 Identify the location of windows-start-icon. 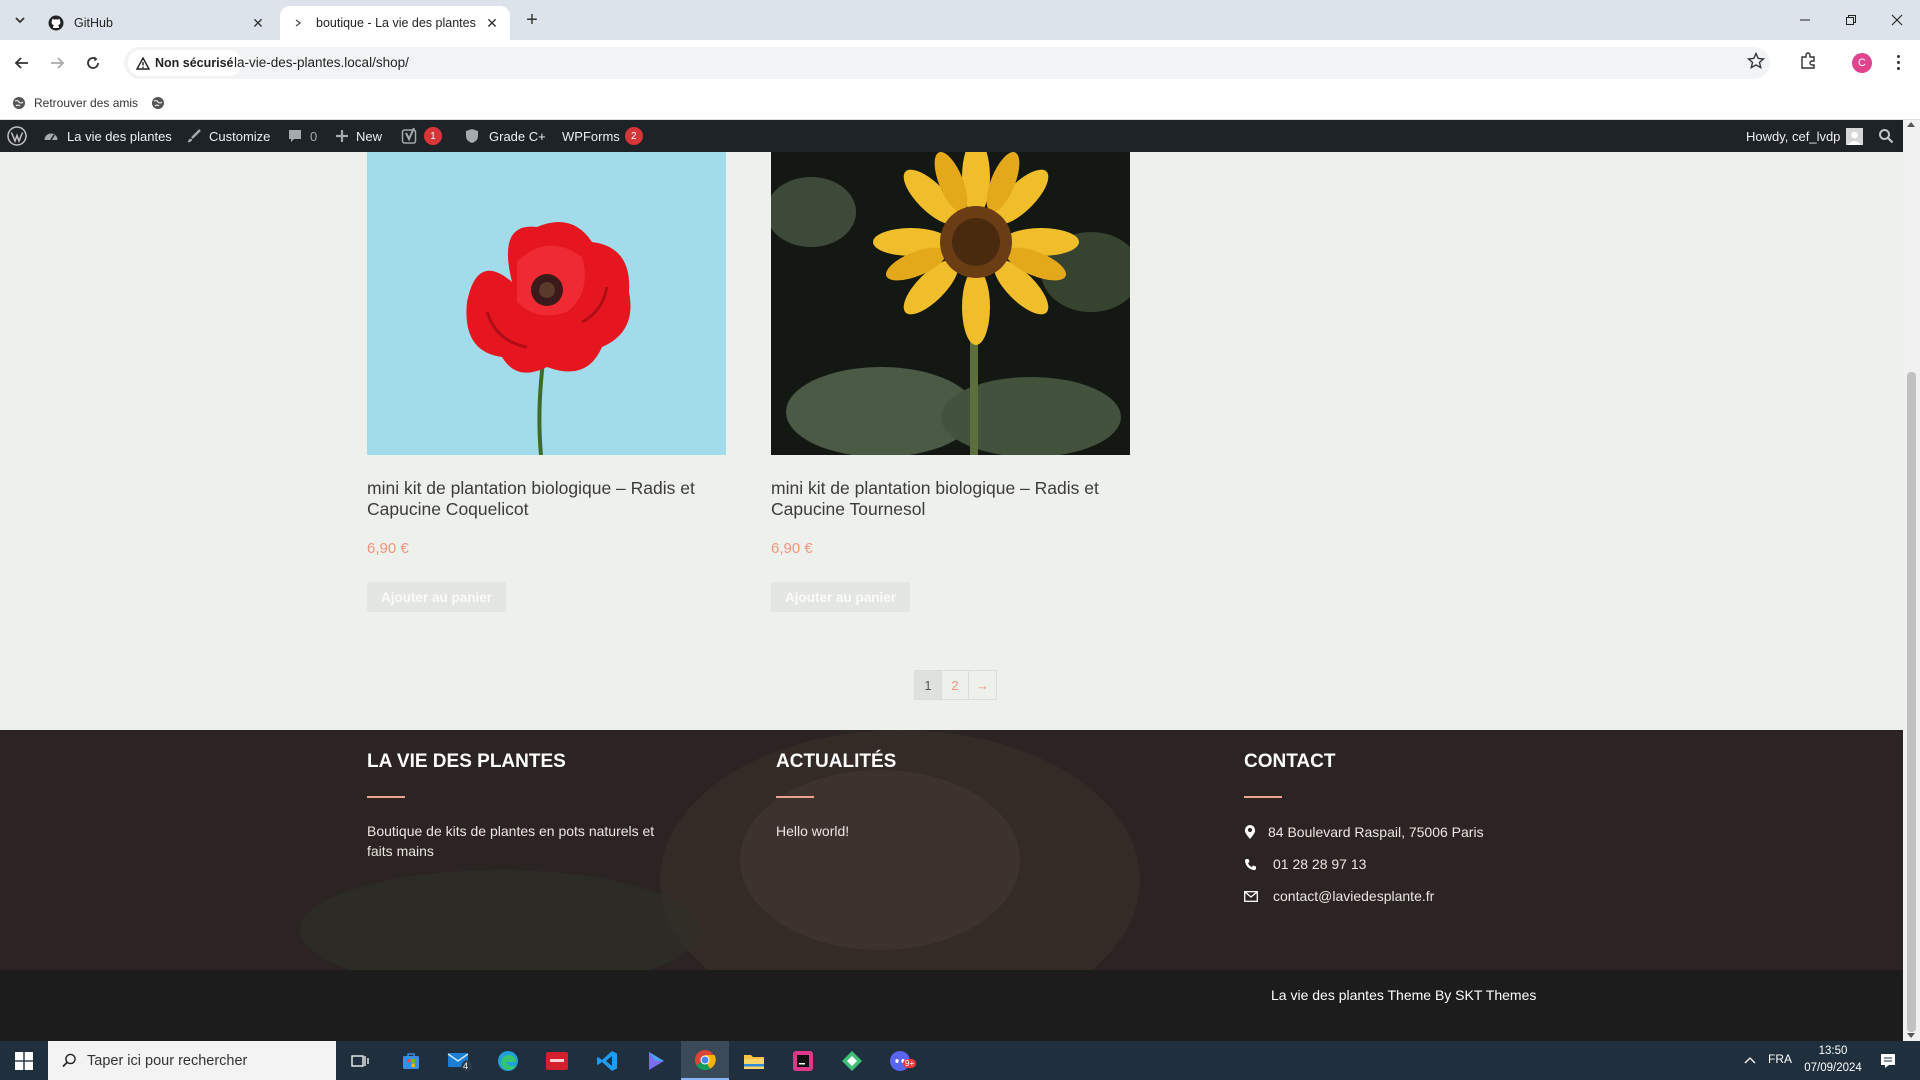
(24, 1060).